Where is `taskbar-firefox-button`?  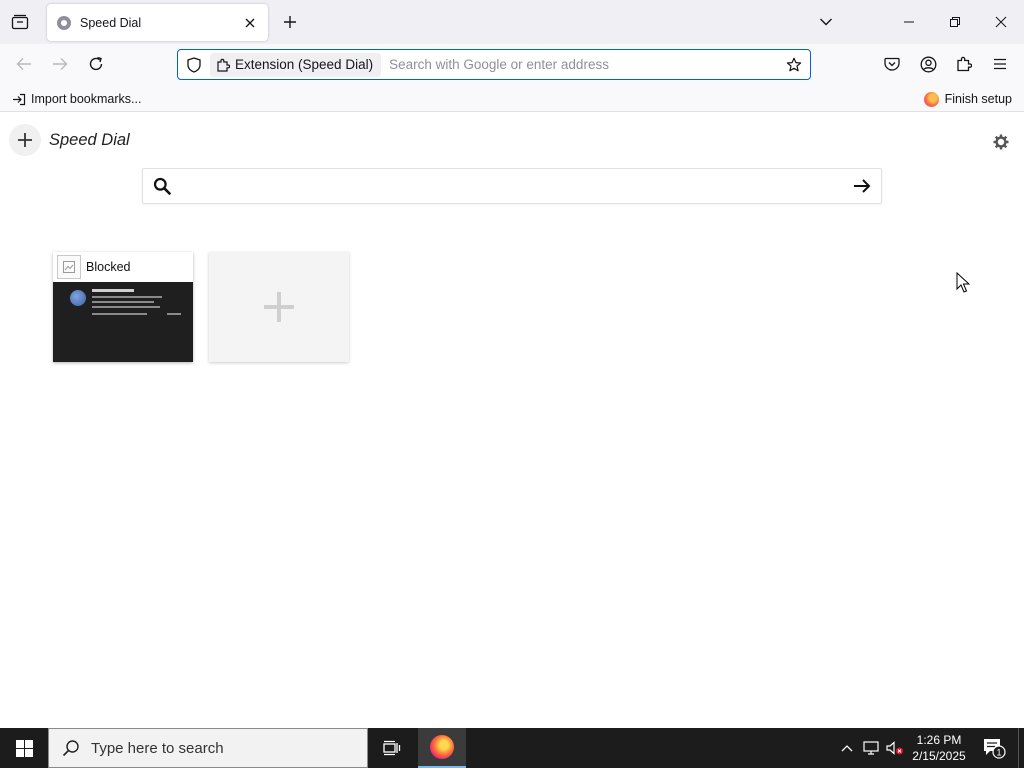
taskbar-firefox-button is located at coordinates (442, 748).